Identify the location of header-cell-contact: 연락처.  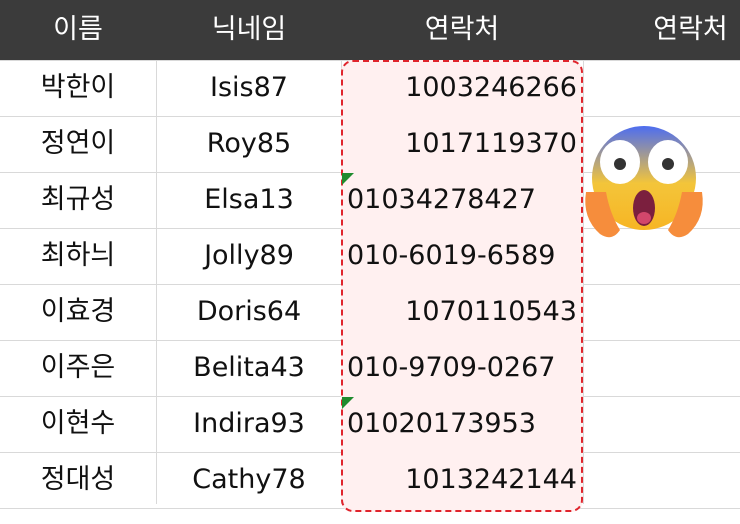
(462, 30).